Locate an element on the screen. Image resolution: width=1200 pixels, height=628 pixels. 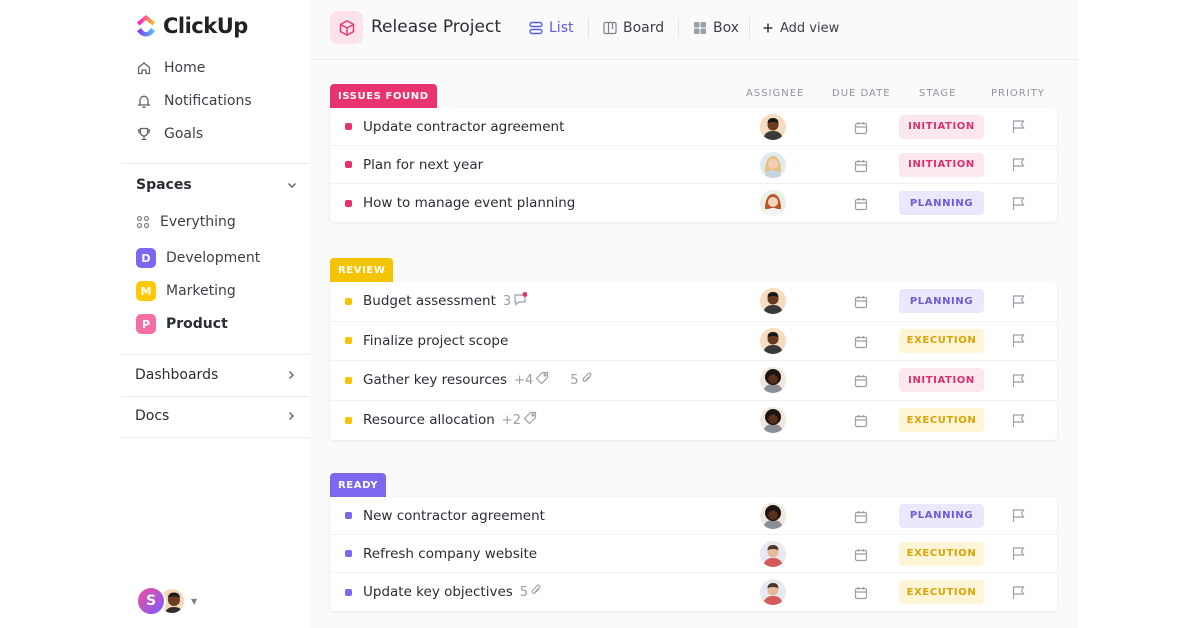
task-name-cell: Plan for next year is located at coordinates (423, 165).